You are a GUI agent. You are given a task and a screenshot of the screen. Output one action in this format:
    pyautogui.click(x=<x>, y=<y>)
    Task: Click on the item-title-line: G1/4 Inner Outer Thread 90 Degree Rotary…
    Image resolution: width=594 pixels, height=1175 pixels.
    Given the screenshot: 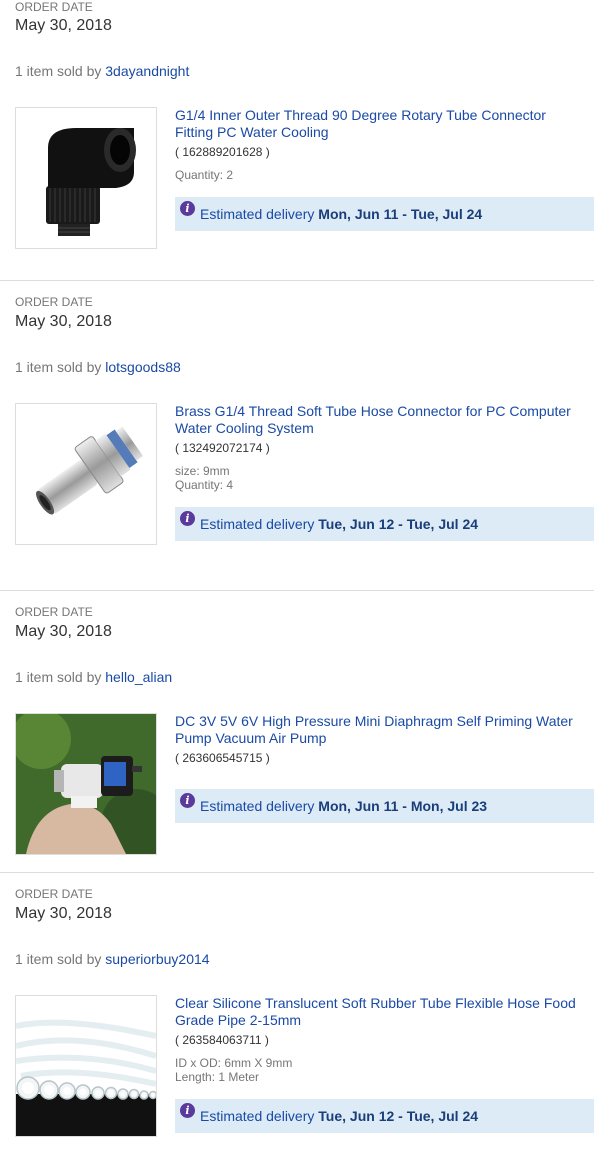 What is the action you would take?
    pyautogui.click(x=360, y=115)
    